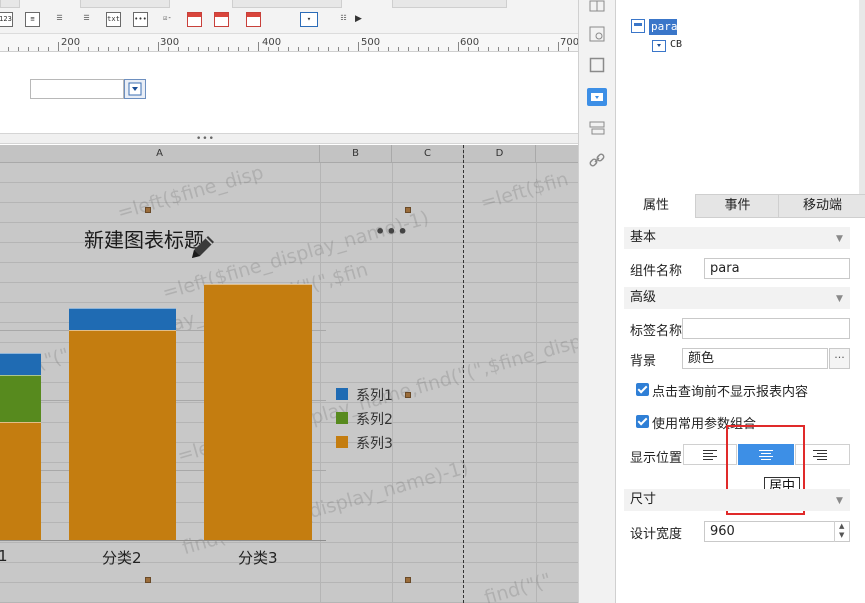 The height and width of the screenshot is (603, 865). I want to click on form-items-icon, so click(597, 128).